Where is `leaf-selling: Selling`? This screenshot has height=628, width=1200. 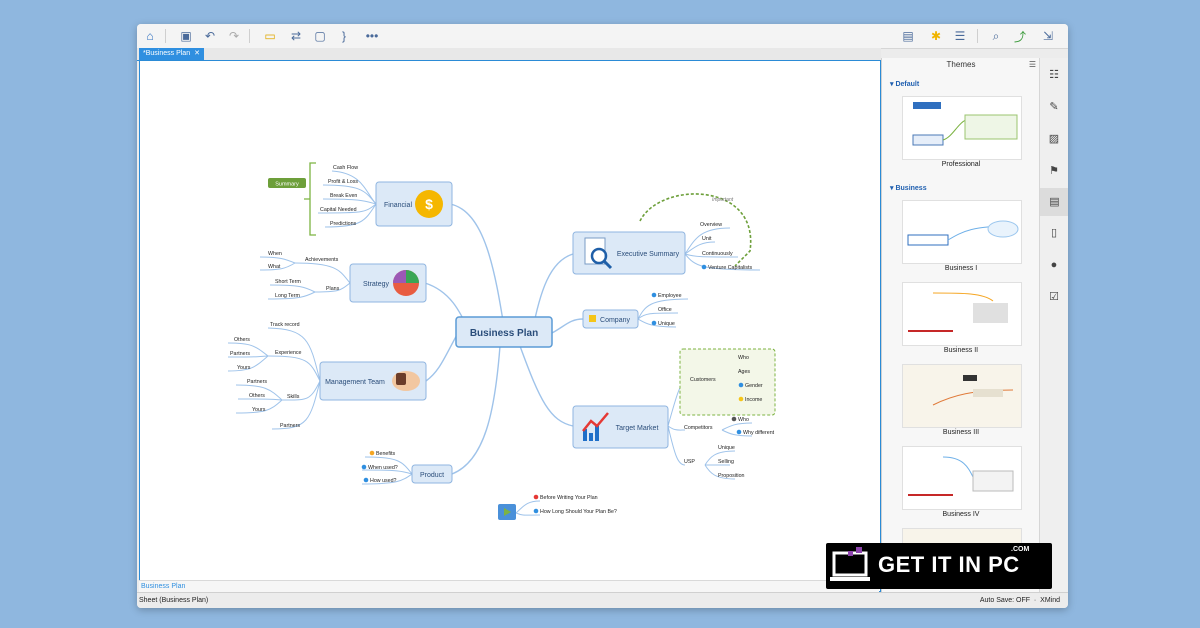
leaf-selling: Selling is located at coordinates (726, 462).